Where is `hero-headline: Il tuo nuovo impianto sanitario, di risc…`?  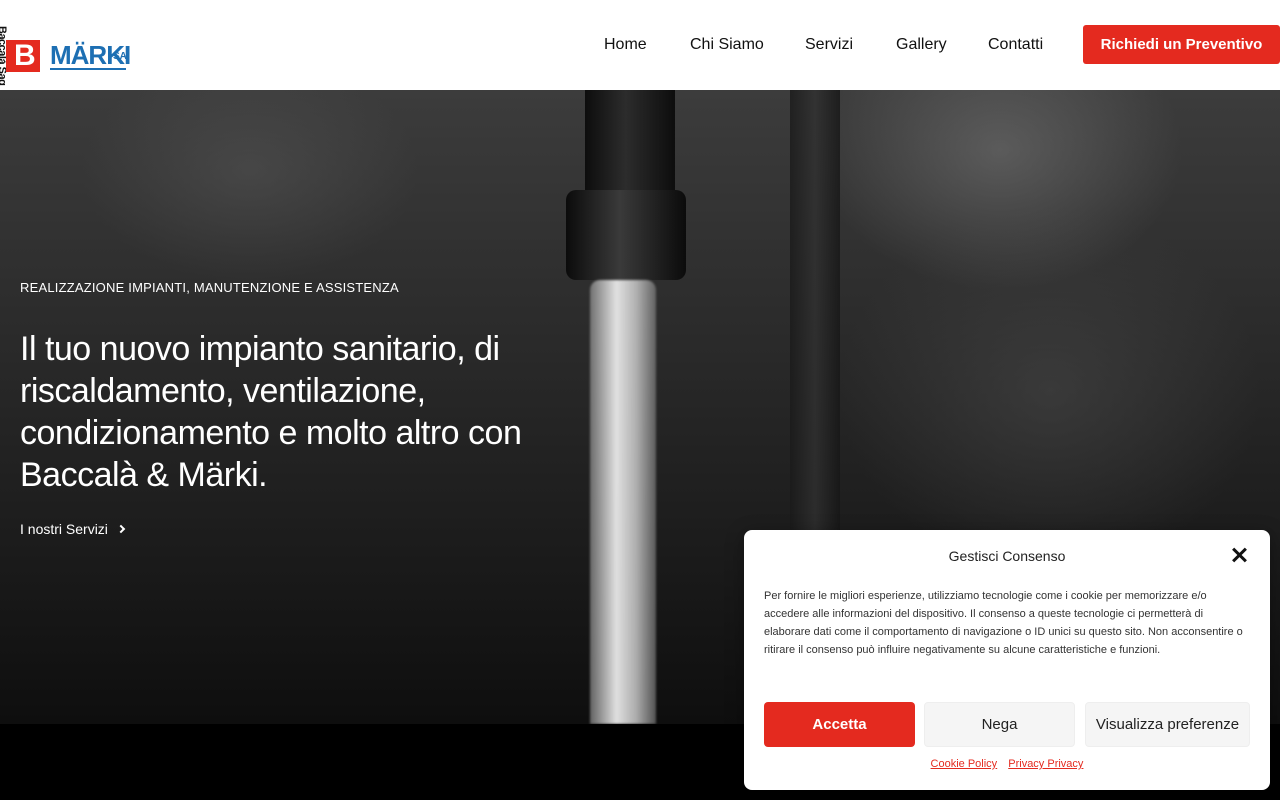 hero-headline: Il tuo nuovo impianto sanitario, di risc… is located at coordinates (271, 412).